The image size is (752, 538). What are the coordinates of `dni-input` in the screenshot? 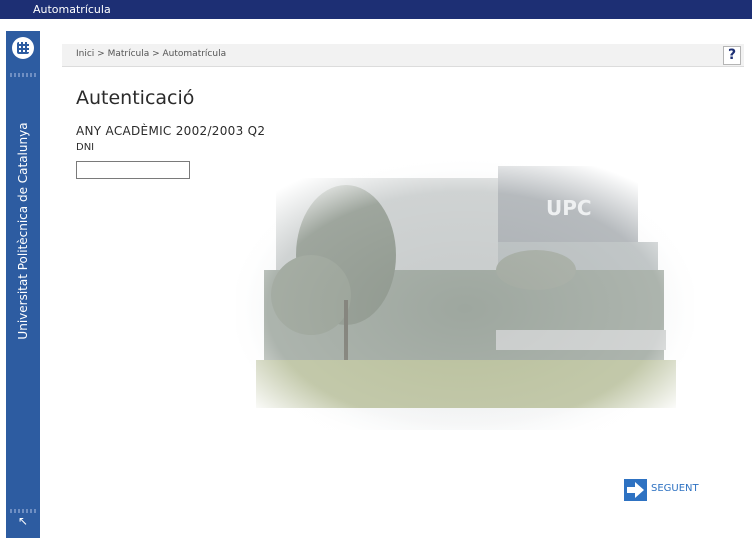 It's located at (133, 170).